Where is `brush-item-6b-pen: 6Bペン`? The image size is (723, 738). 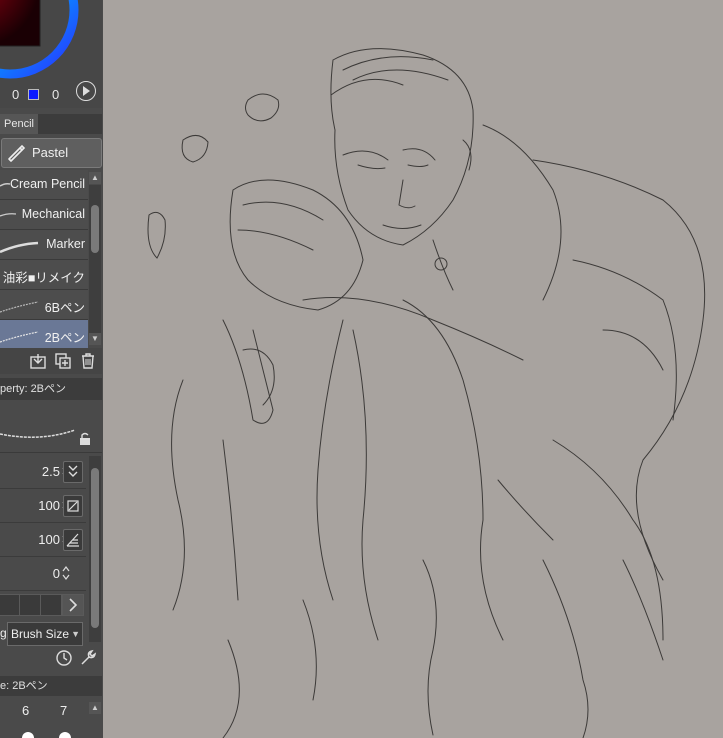
brush-item-6b-pen: 6Bペン is located at coordinates (44, 305).